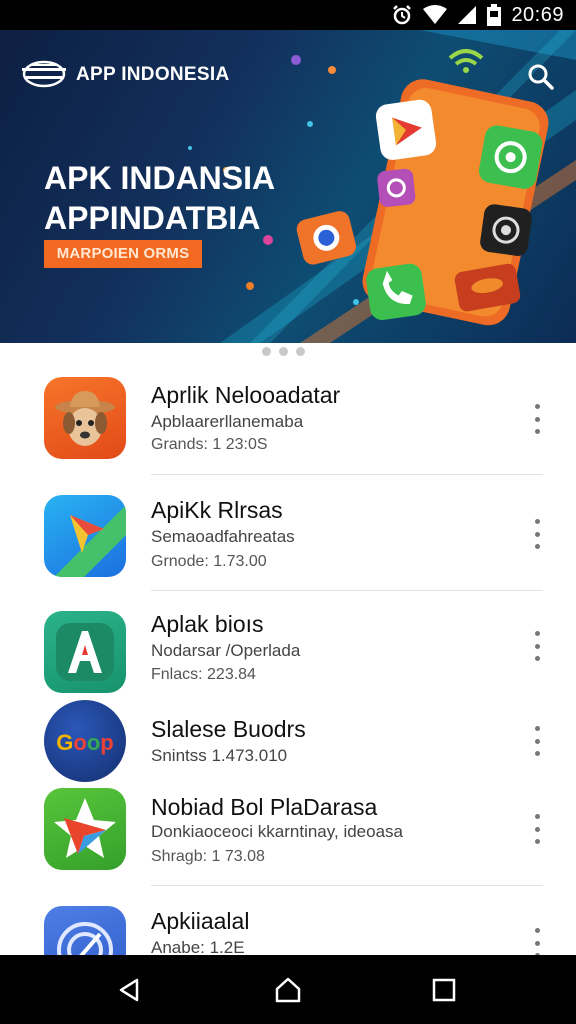 Image resolution: width=576 pixels, height=1024 pixels. What do you see at coordinates (227, 421) in the screenshot?
I see `app-subtitle: Apblaarerllanemaba` at bounding box center [227, 421].